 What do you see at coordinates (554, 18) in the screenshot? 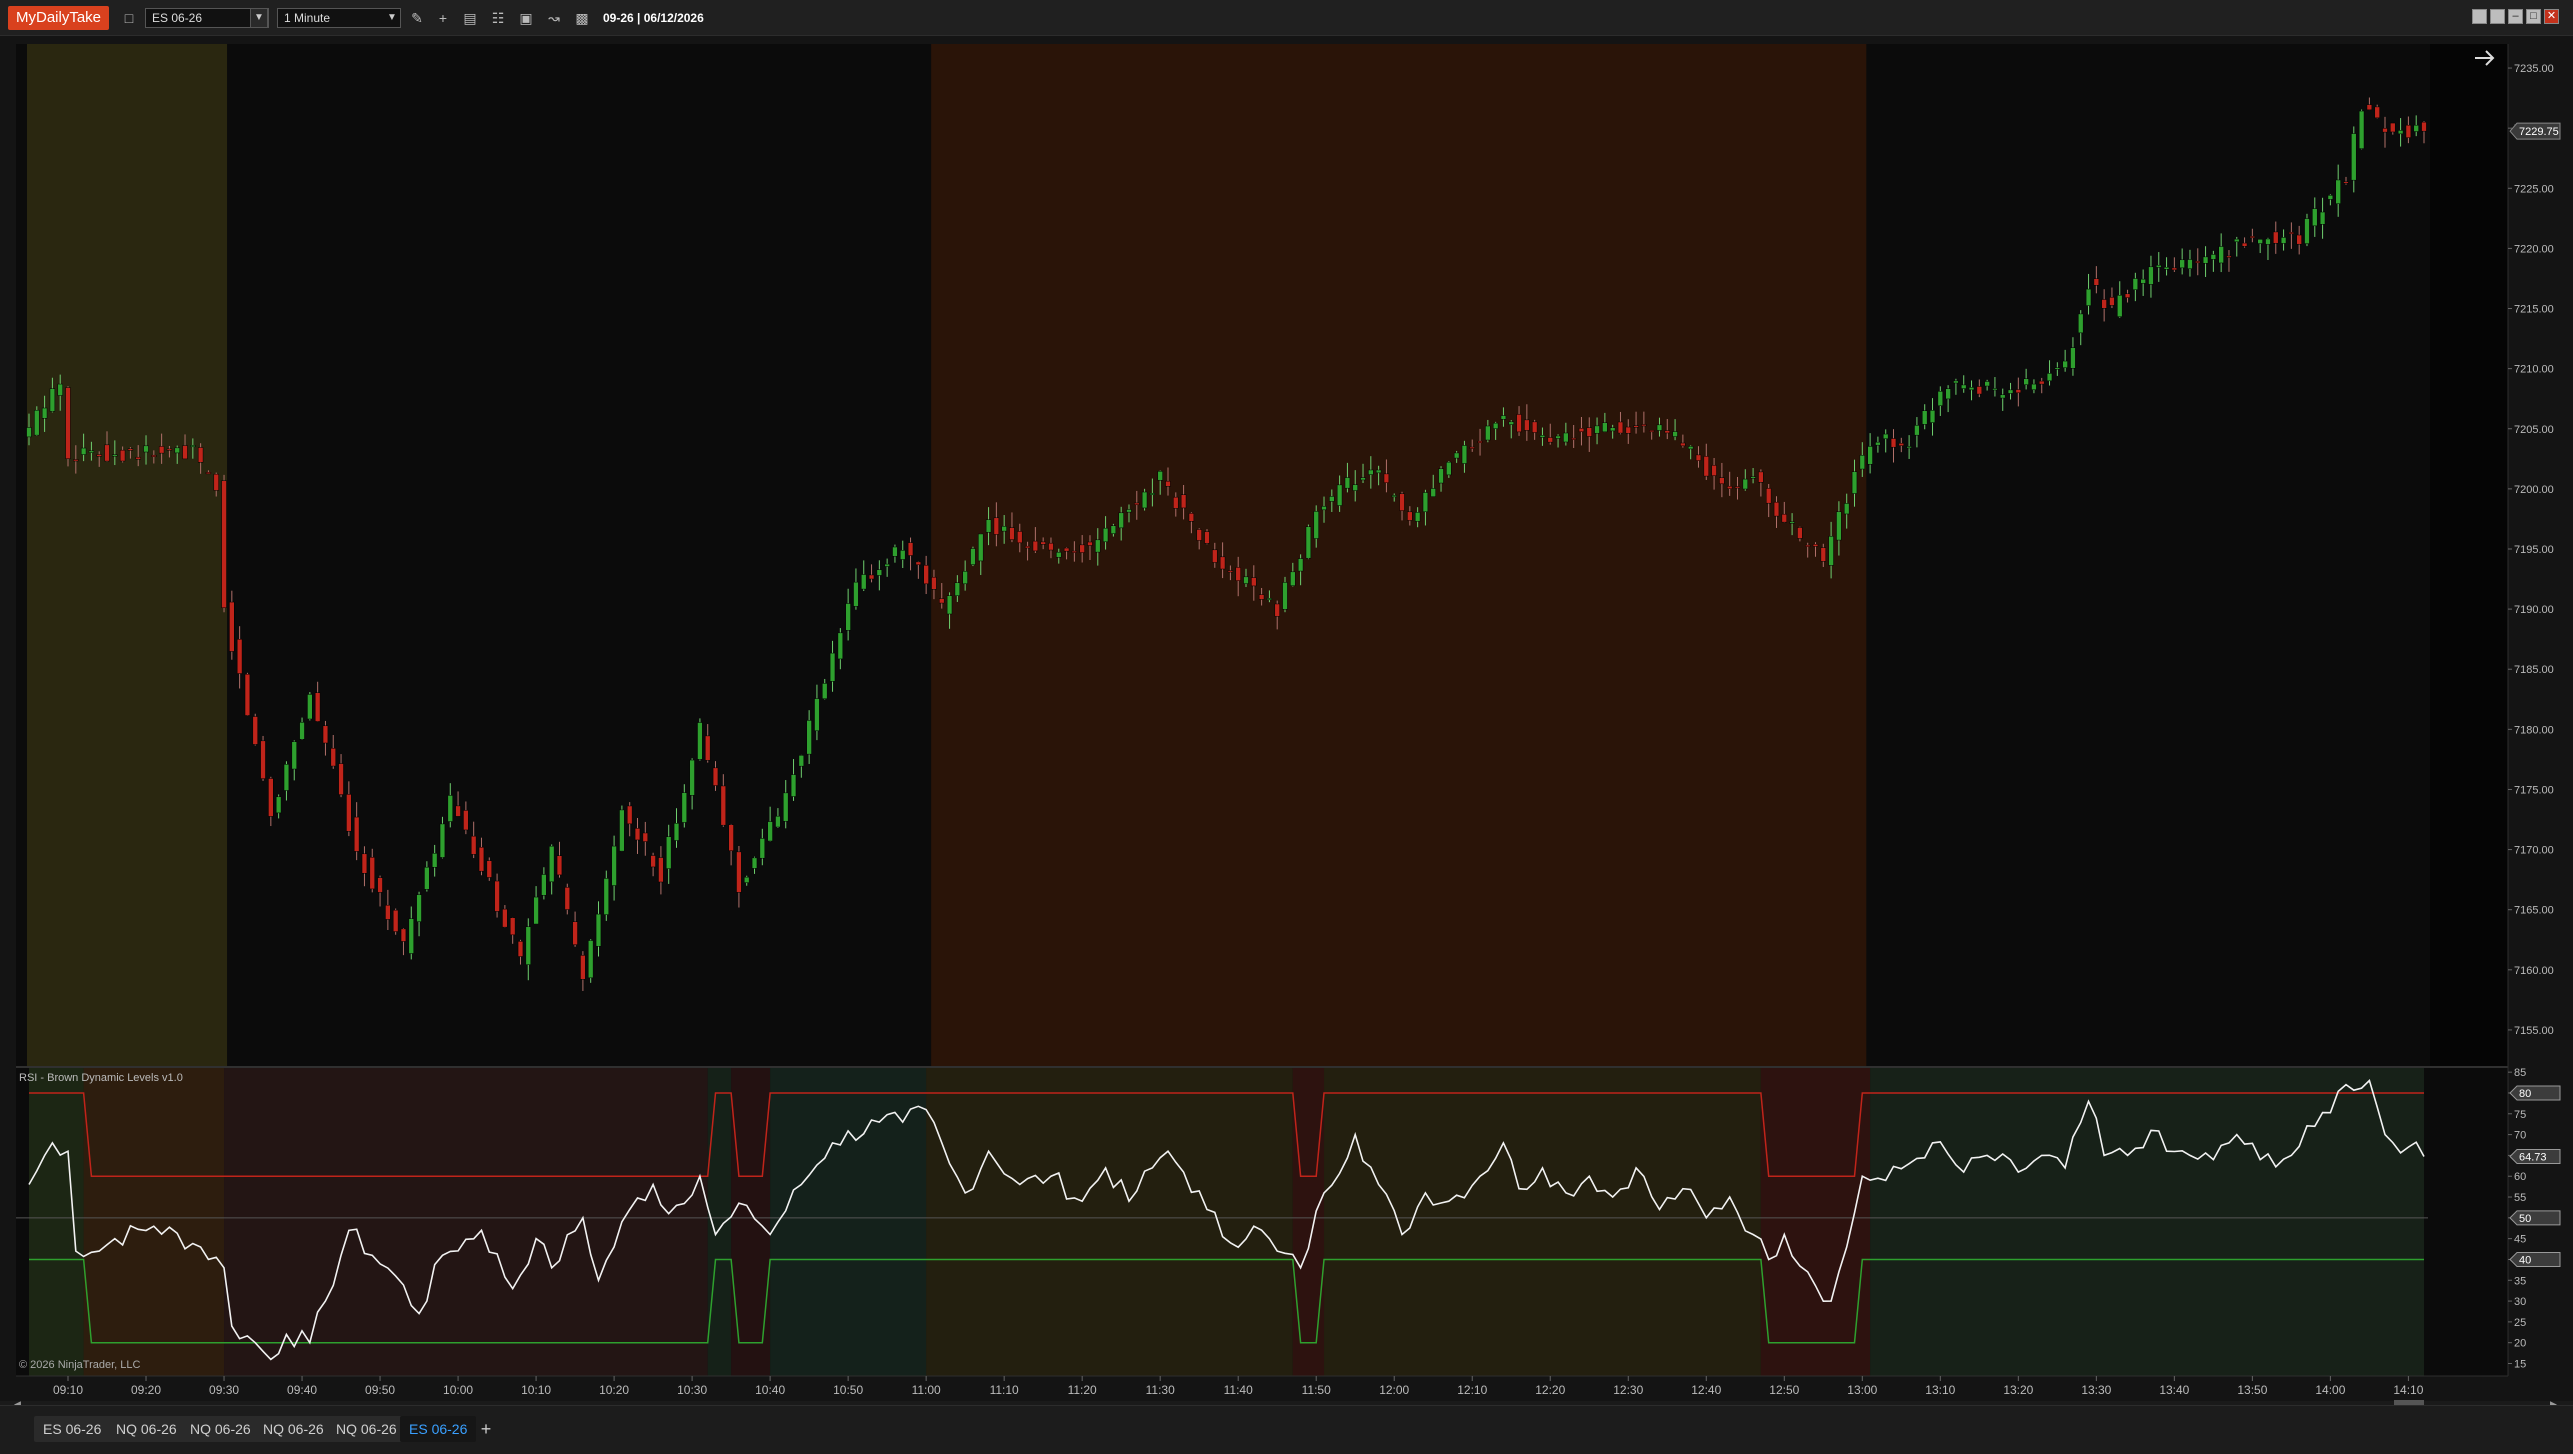
I see `strategies-icon: ↝` at bounding box center [554, 18].